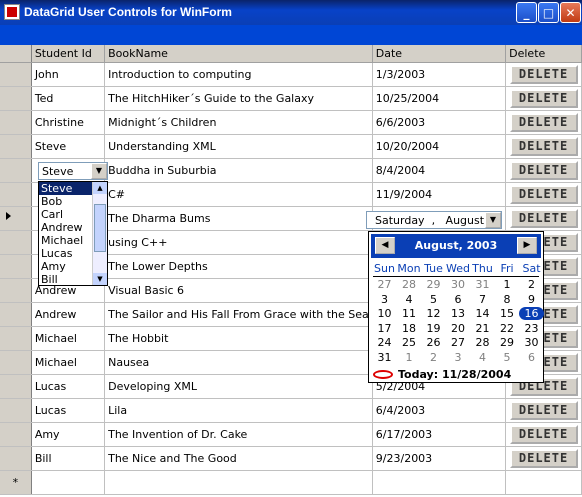  Describe the element at coordinates (433, 357) in the screenshot. I see `calendar-day: 2` at that location.